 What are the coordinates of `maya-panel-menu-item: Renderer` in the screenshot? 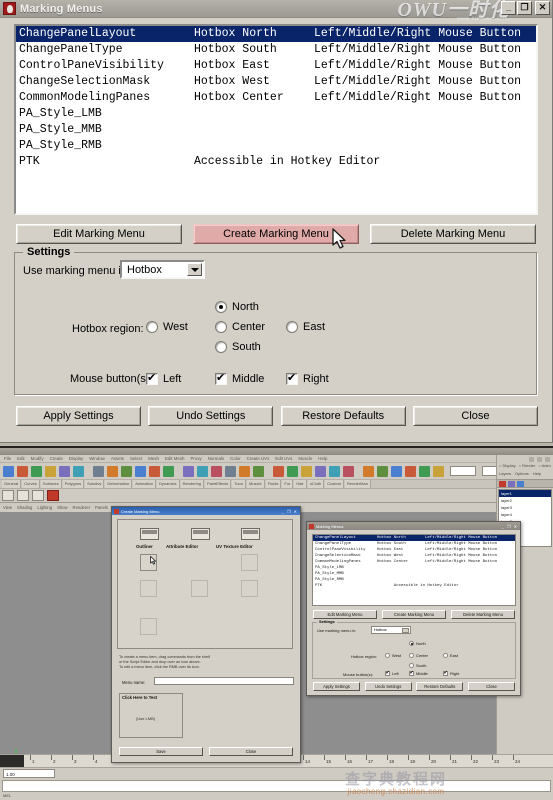 It's located at (81, 507).